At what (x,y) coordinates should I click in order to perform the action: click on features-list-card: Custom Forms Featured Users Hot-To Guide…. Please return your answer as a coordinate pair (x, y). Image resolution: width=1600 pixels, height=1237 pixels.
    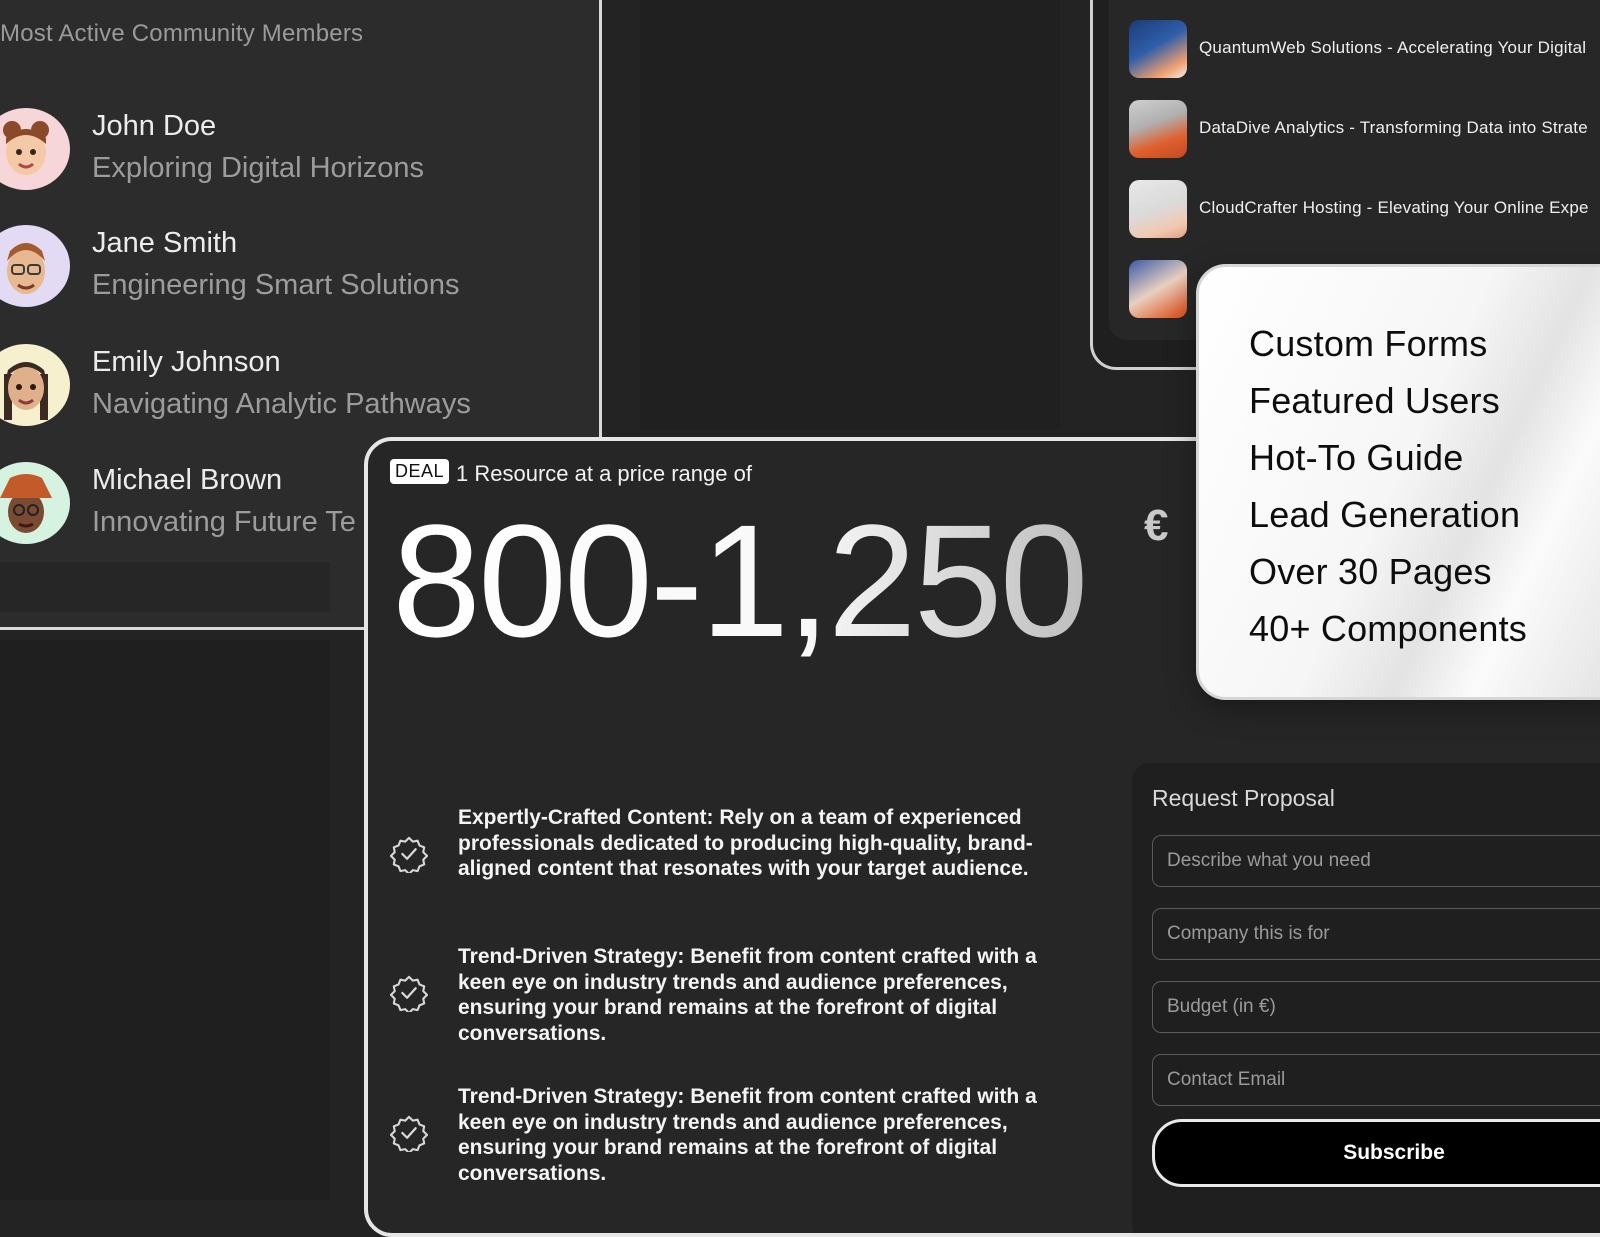
    Looking at the image, I should click on (1398, 482).